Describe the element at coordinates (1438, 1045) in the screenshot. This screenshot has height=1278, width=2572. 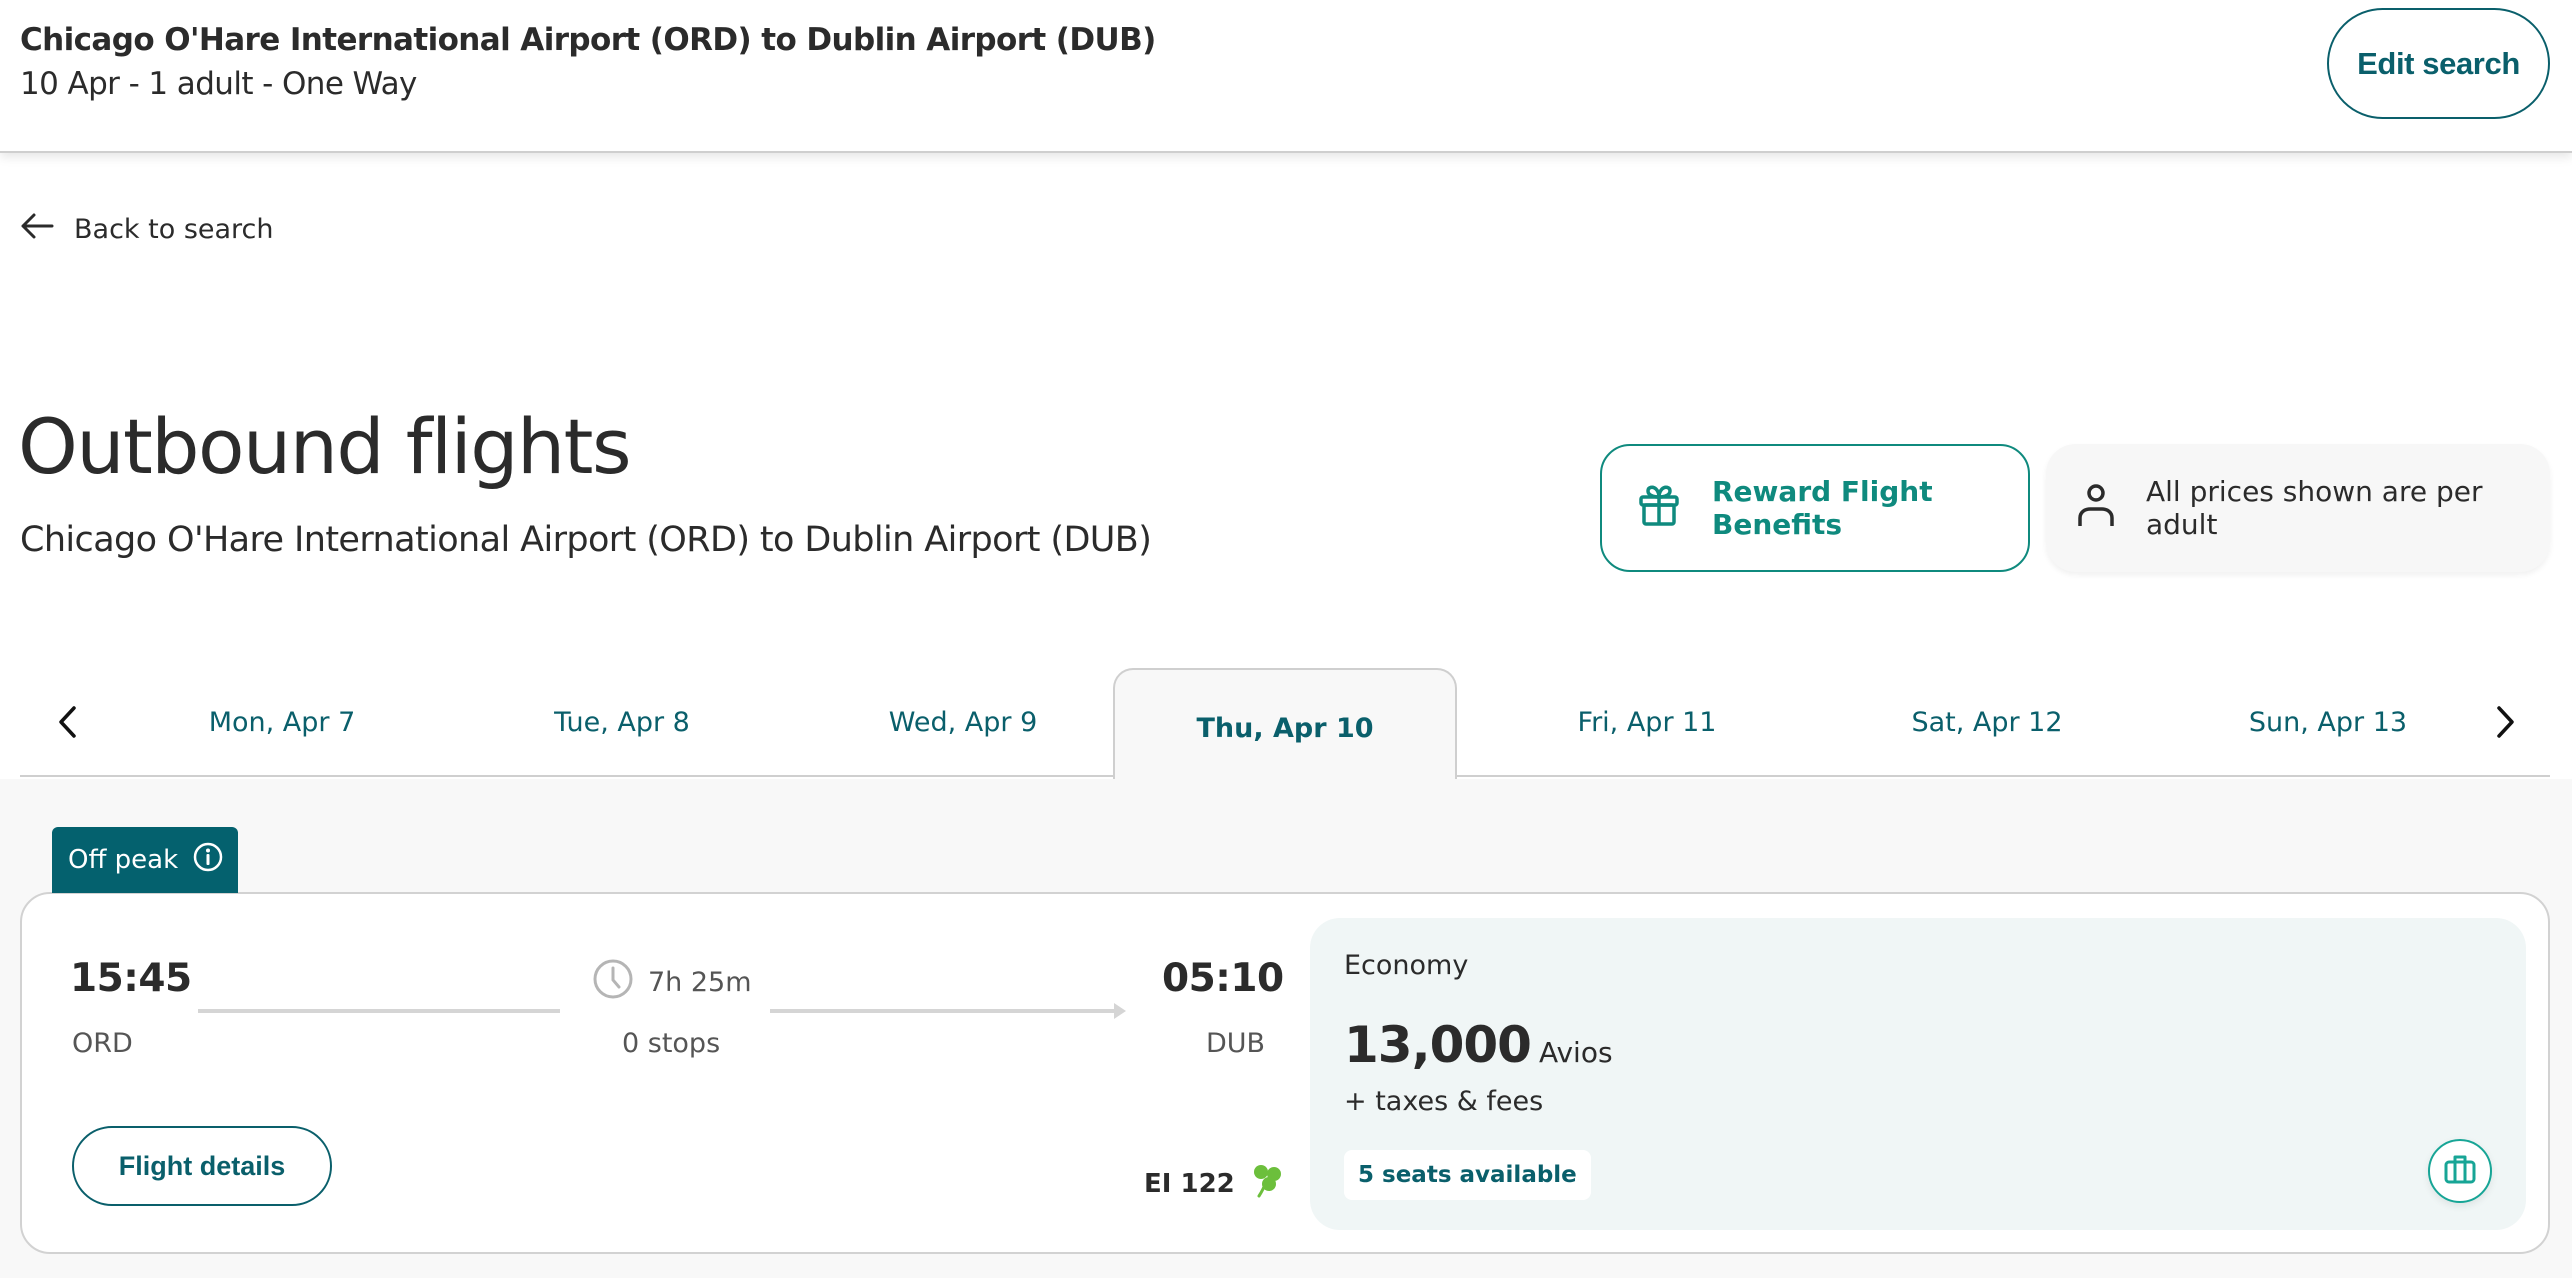
I see `fare-price-amount: 13,000` at that location.